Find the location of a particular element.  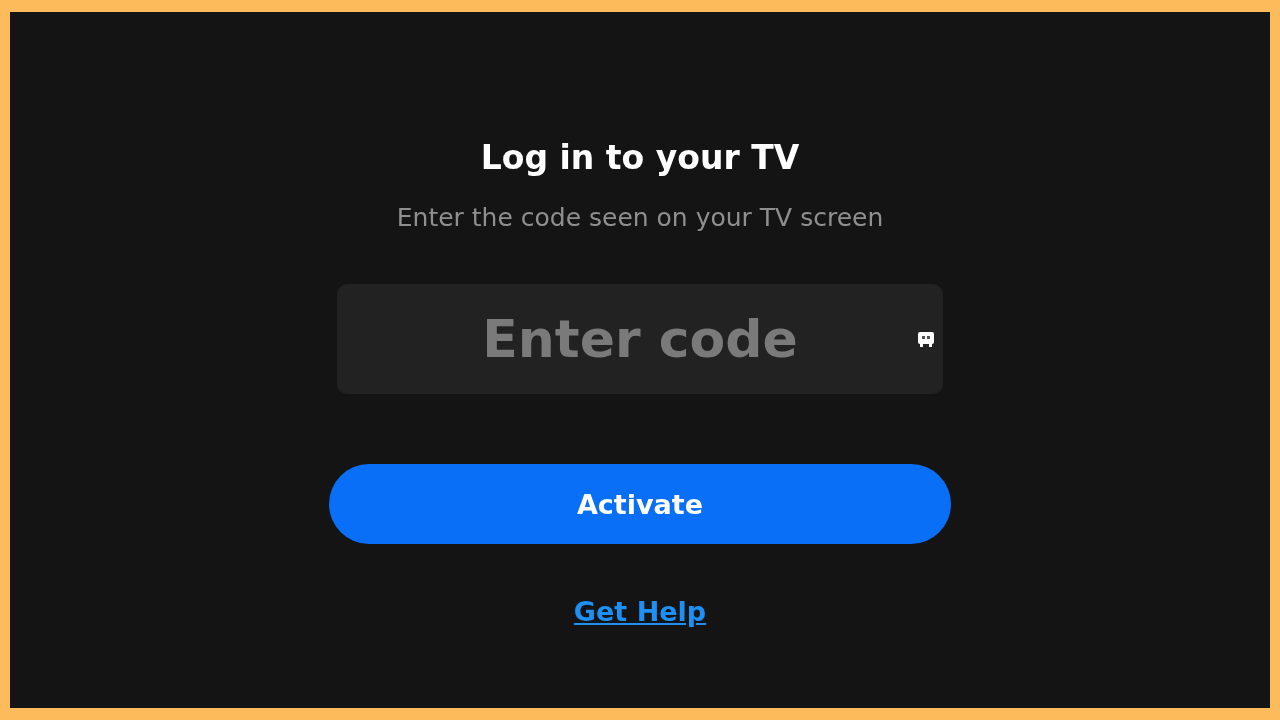

help-link: Get Help is located at coordinates (640, 611).